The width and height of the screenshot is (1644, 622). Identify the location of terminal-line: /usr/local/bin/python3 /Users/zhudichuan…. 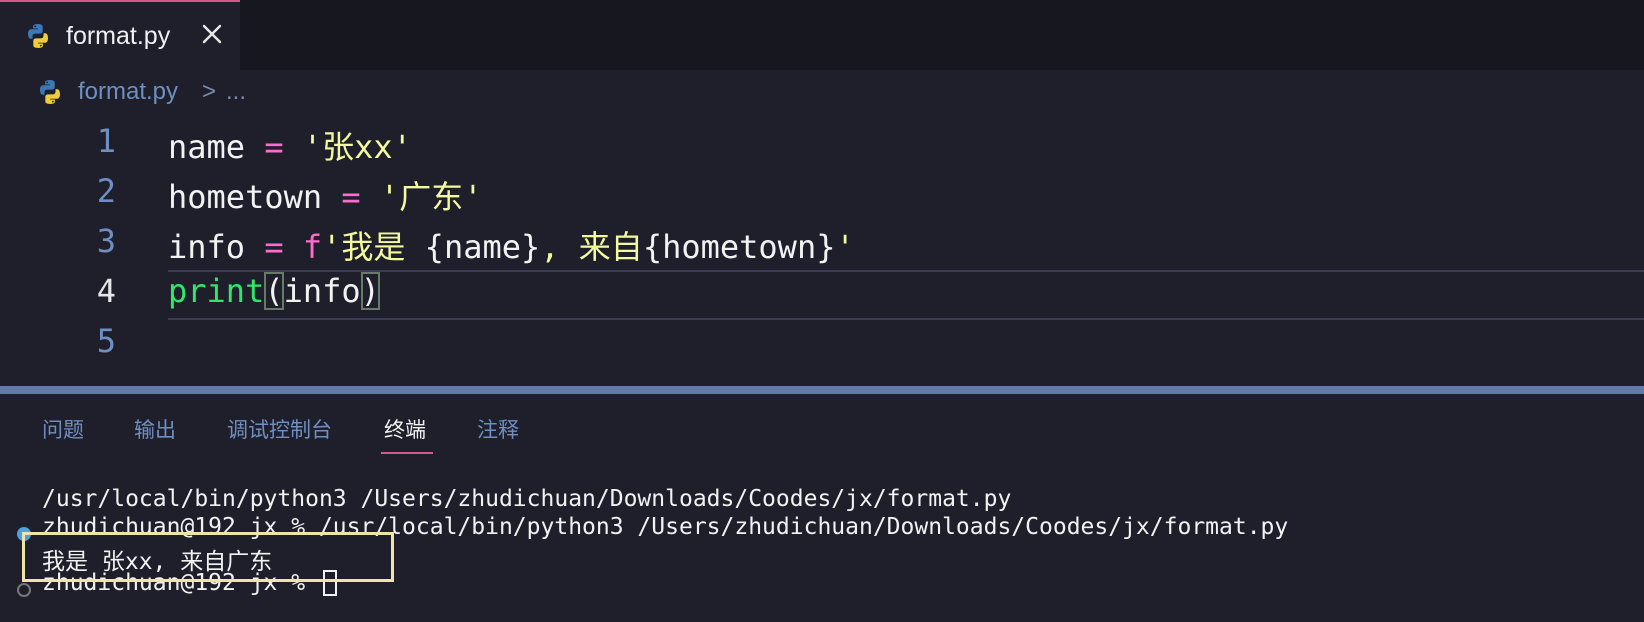
(527, 499).